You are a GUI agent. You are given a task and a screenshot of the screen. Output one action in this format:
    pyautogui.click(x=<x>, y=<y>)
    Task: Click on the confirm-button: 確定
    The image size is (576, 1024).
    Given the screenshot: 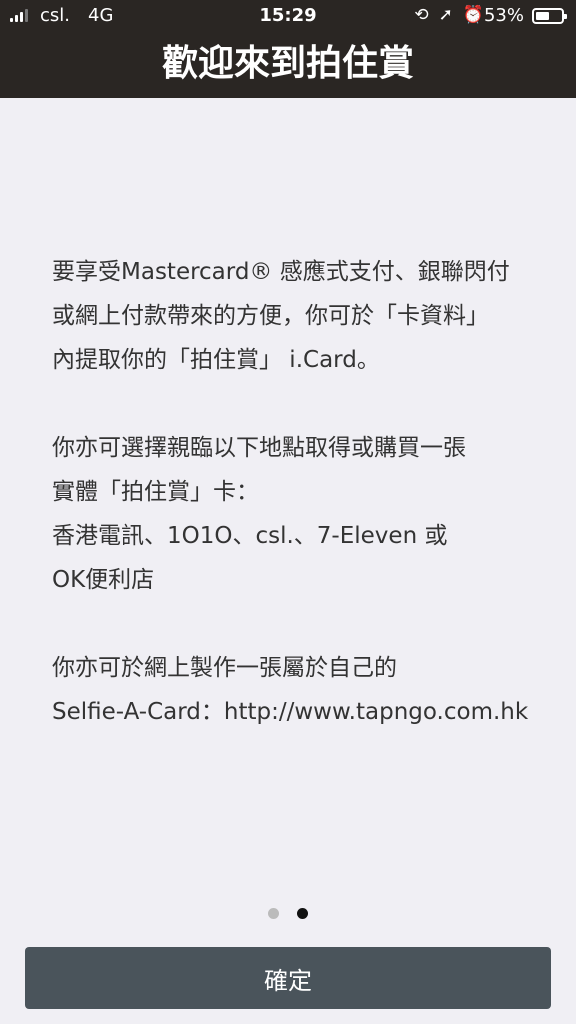 What is the action you would take?
    pyautogui.click(x=288, y=978)
    